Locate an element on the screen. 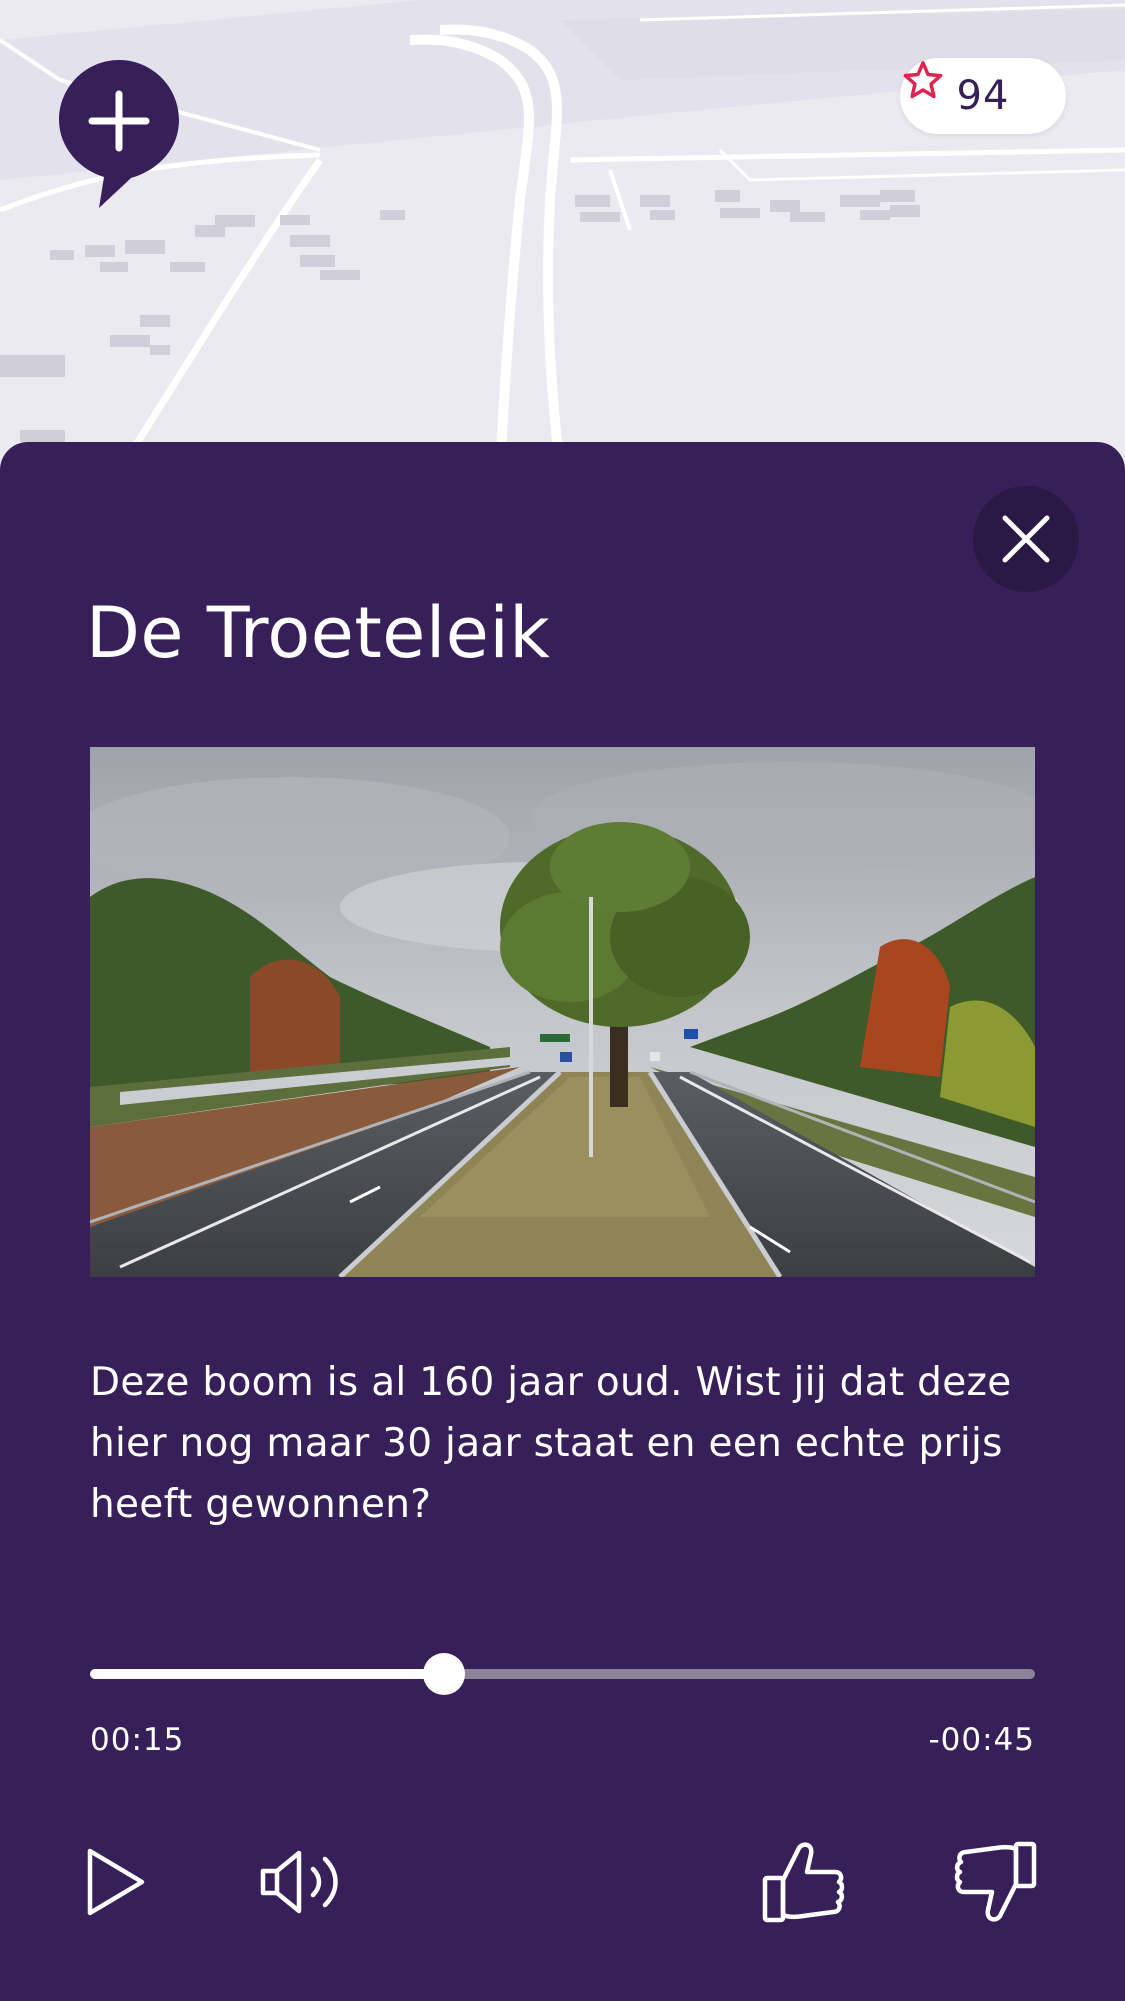 Image resolution: width=1125 pixels, height=2001 pixels. close-button is located at coordinates (1026, 539).